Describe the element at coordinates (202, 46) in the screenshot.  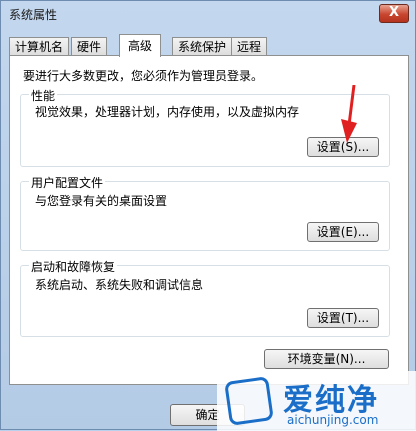
I see `tab-system-protection: 系统保护` at that location.